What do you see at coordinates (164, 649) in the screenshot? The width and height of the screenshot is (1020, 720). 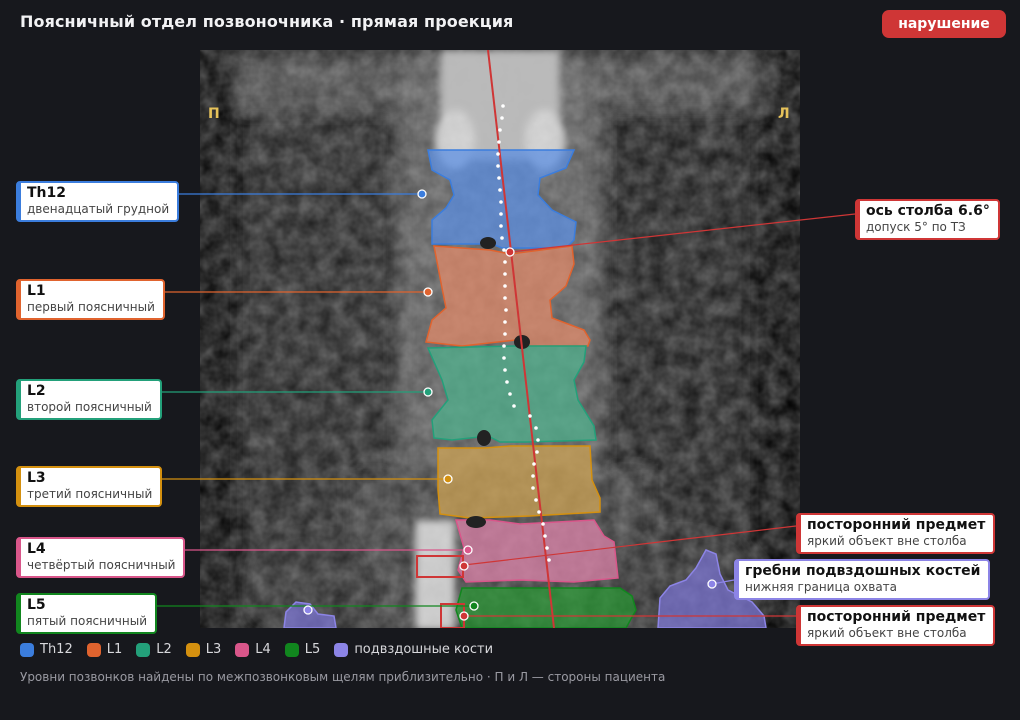 I see `legend-label: L2` at bounding box center [164, 649].